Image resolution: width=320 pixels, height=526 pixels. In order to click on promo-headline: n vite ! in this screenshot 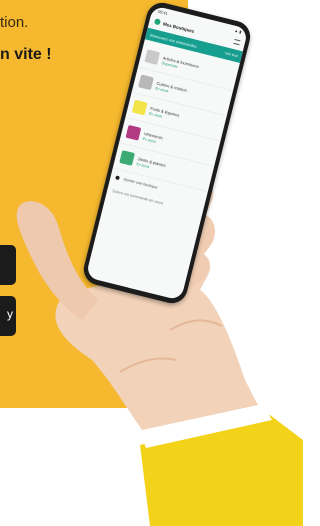, I will do `click(26, 54)`.